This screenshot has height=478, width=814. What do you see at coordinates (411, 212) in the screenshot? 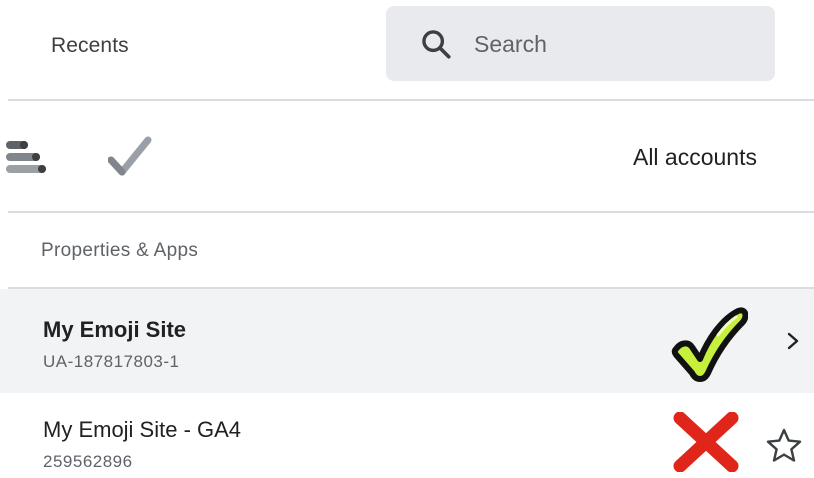
I see `filter-divider` at bounding box center [411, 212].